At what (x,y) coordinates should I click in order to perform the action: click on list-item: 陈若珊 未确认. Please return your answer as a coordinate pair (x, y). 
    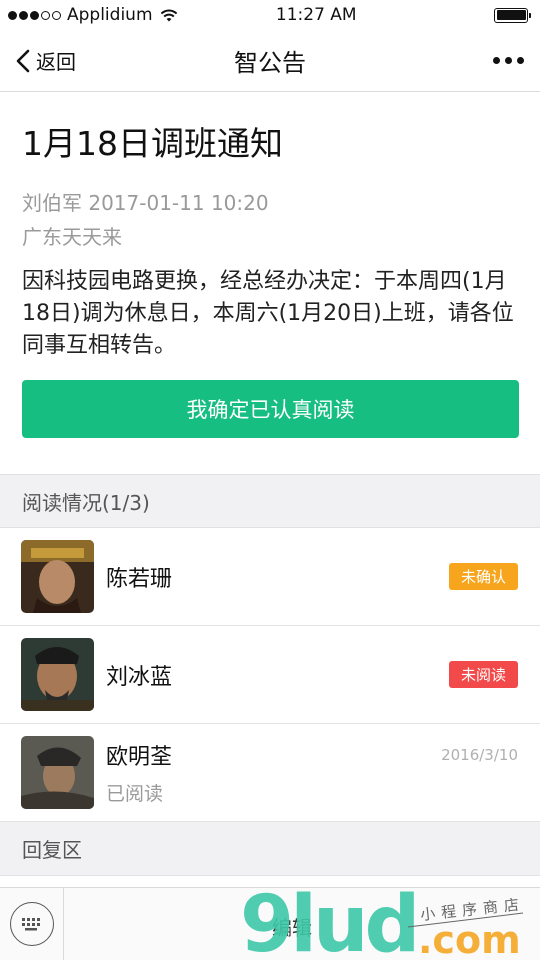
    Looking at the image, I should click on (270, 577).